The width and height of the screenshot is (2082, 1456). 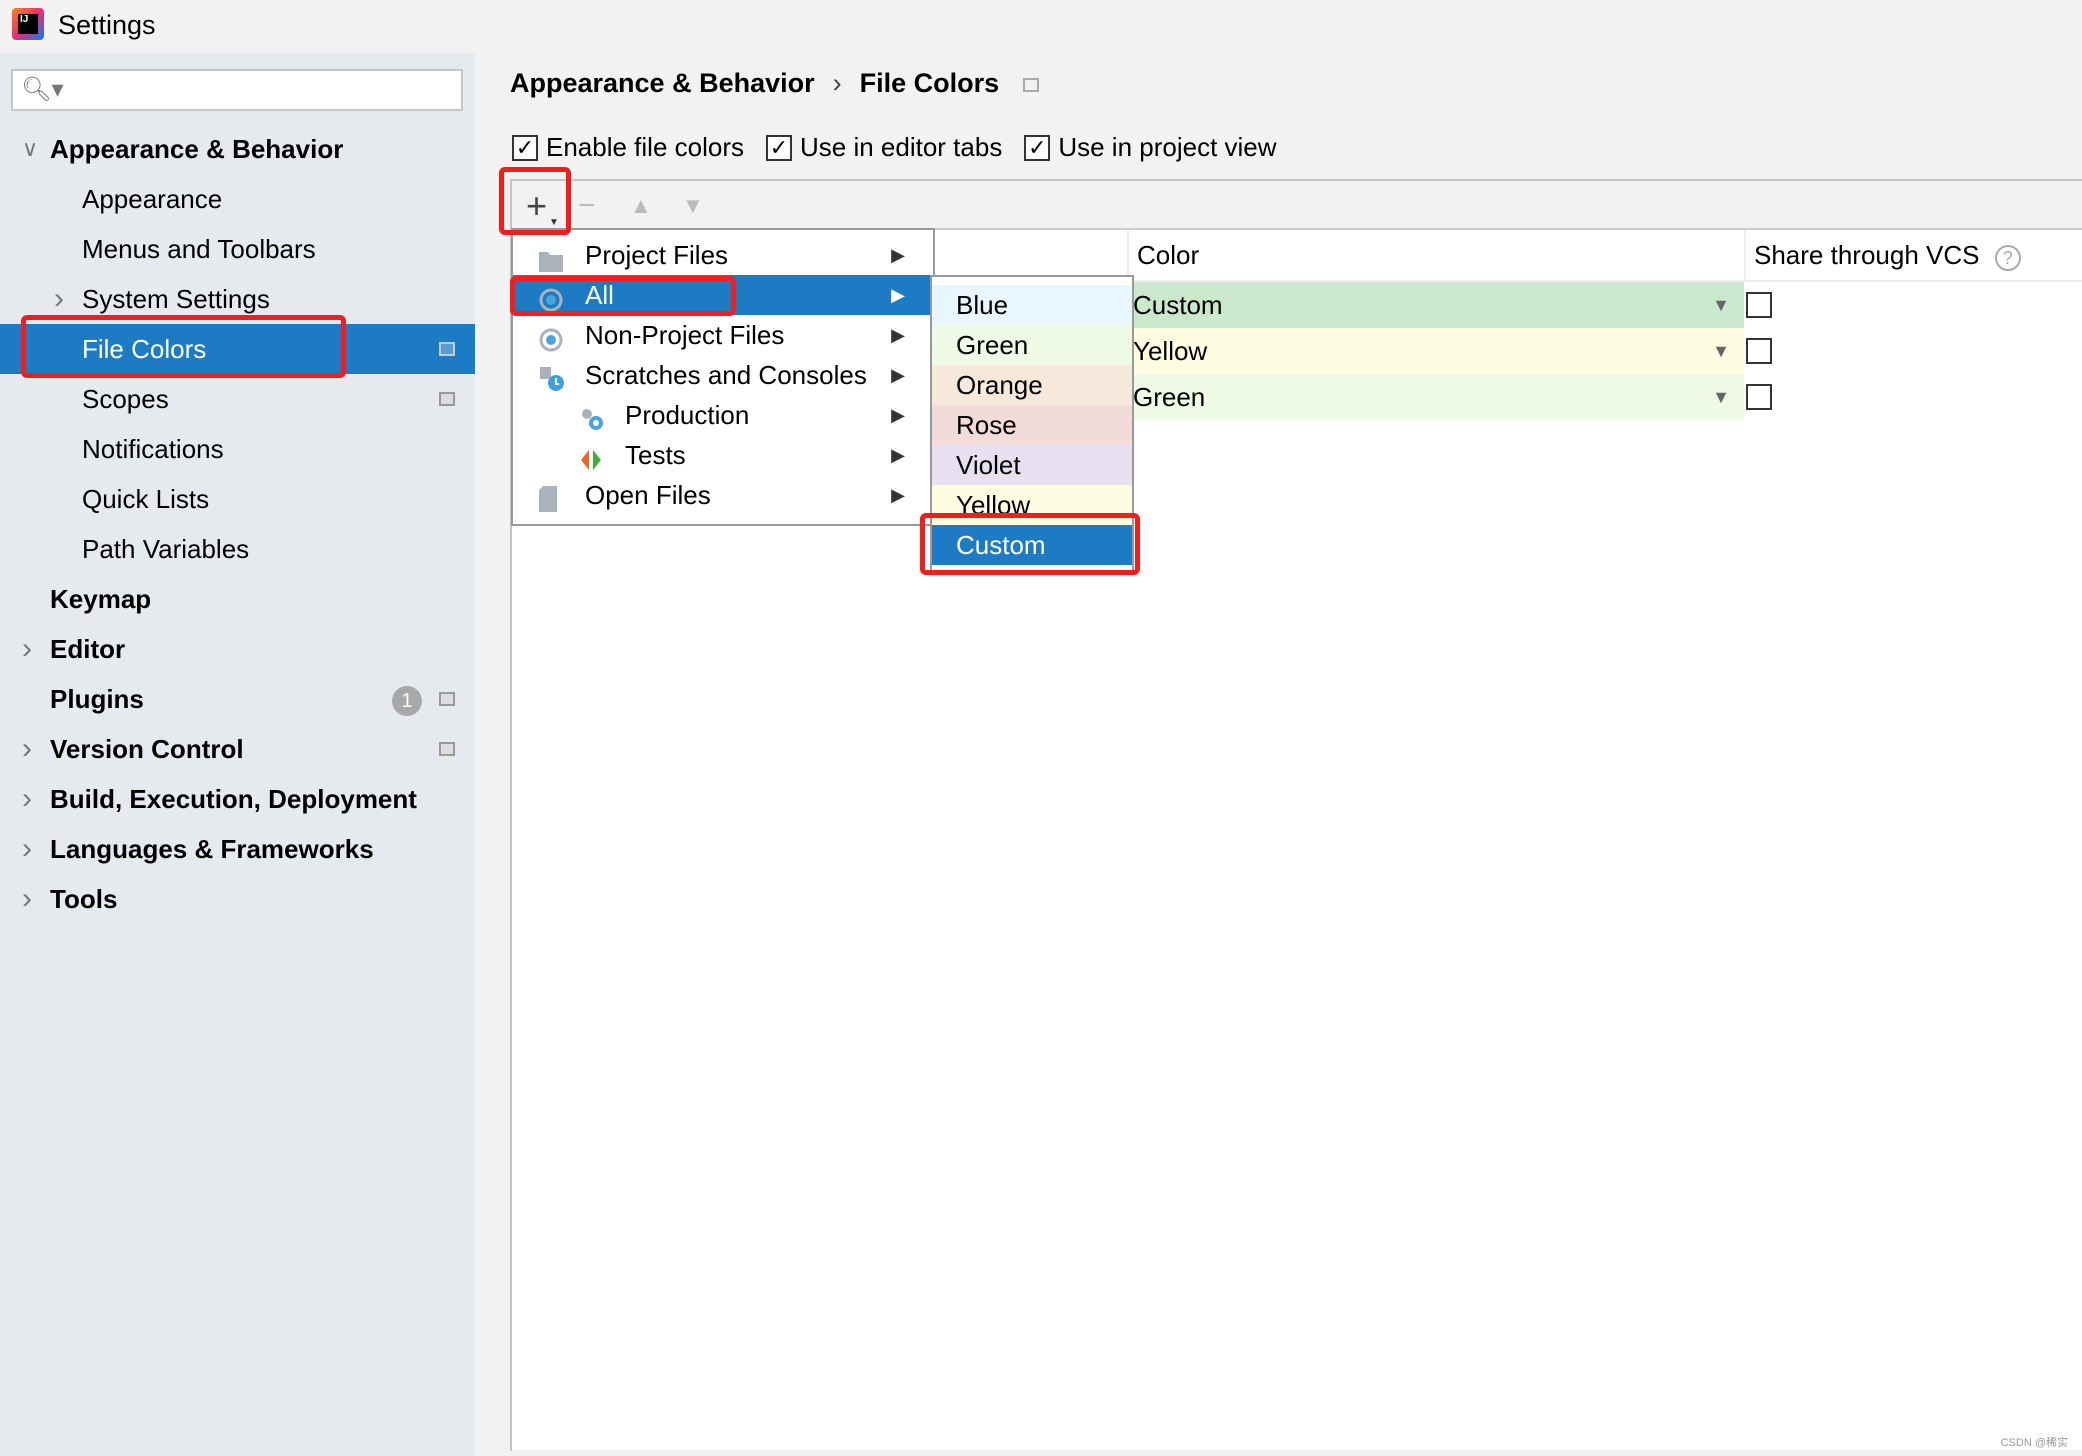 I want to click on breadcrumb-parent: Appearance & Behavior, so click(x=662, y=83).